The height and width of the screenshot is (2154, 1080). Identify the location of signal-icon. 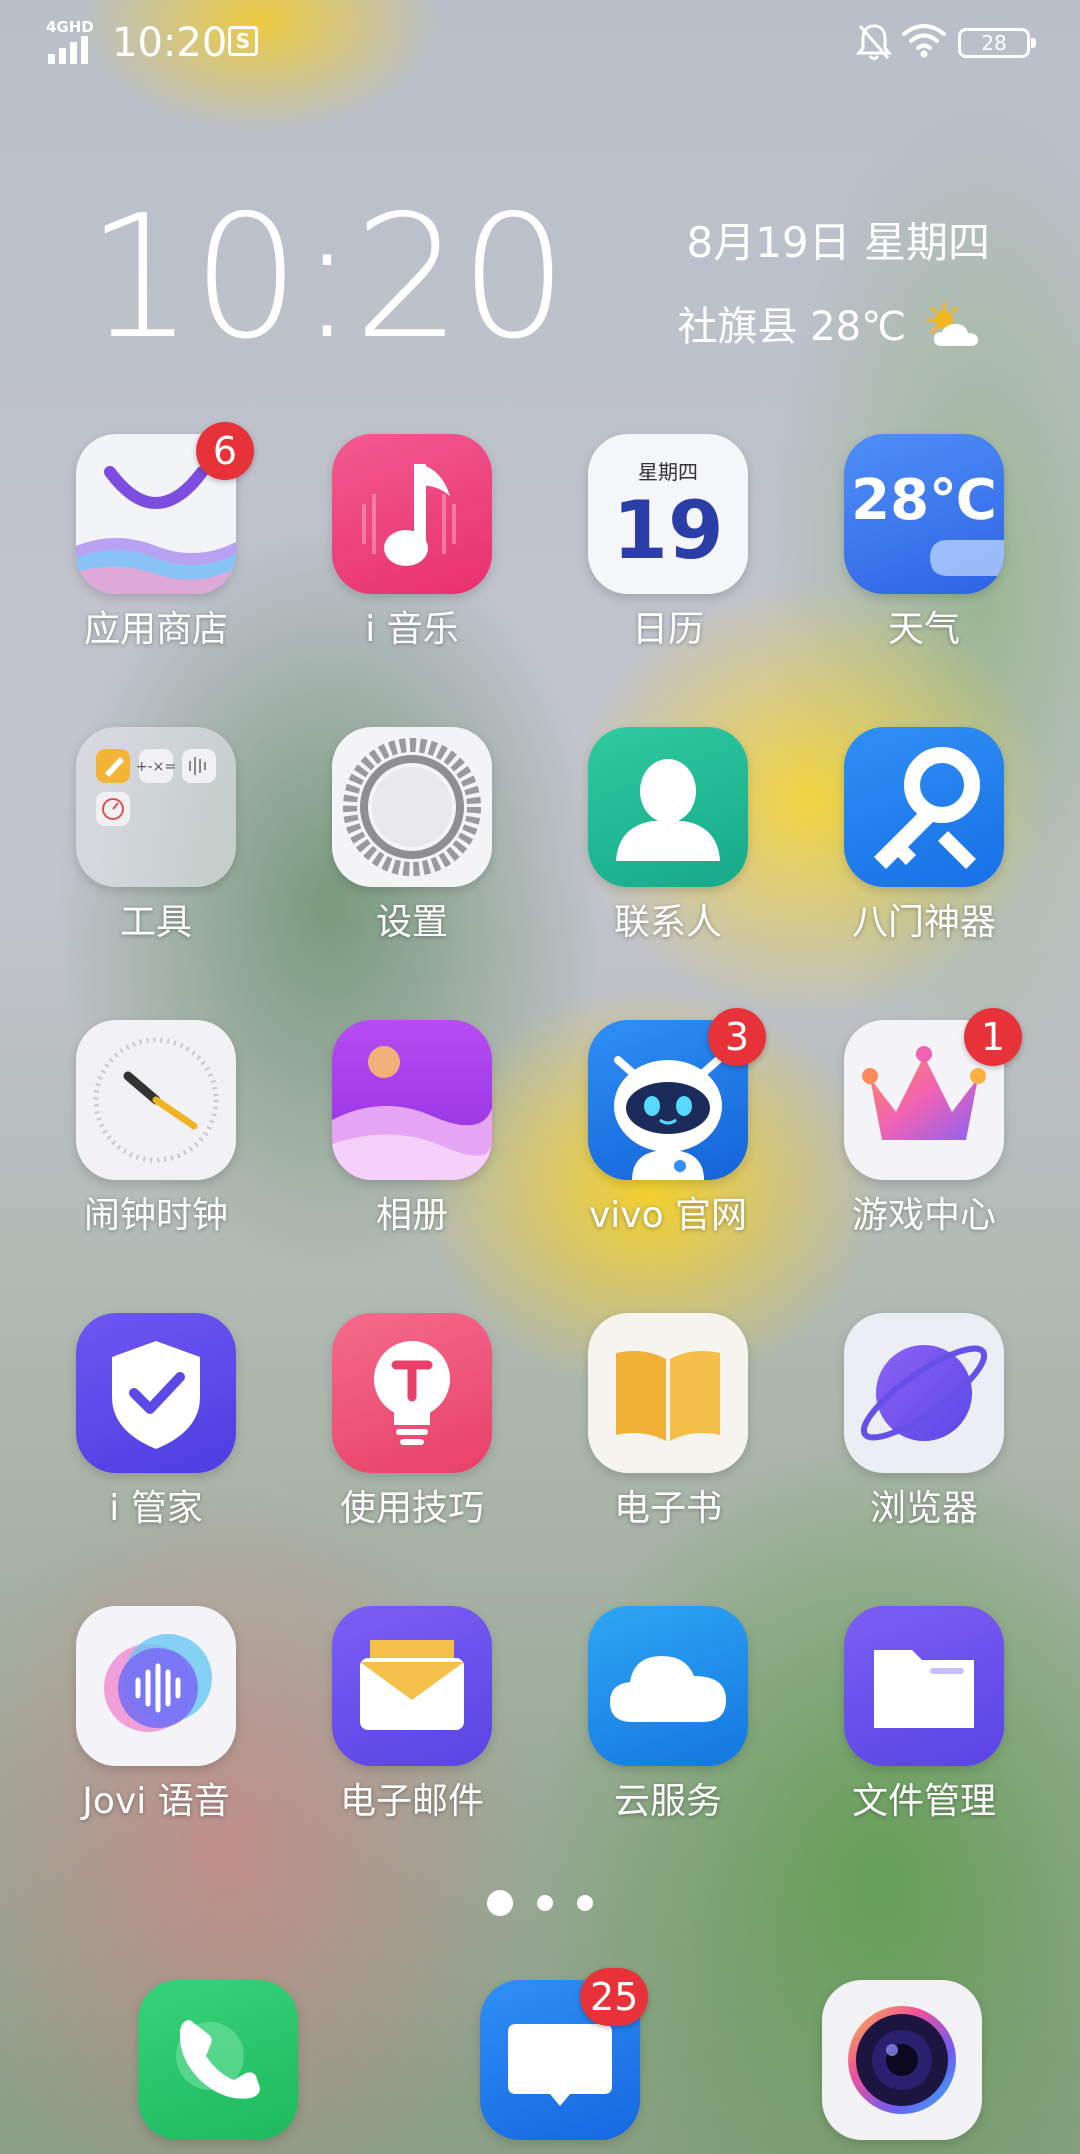
(68, 50).